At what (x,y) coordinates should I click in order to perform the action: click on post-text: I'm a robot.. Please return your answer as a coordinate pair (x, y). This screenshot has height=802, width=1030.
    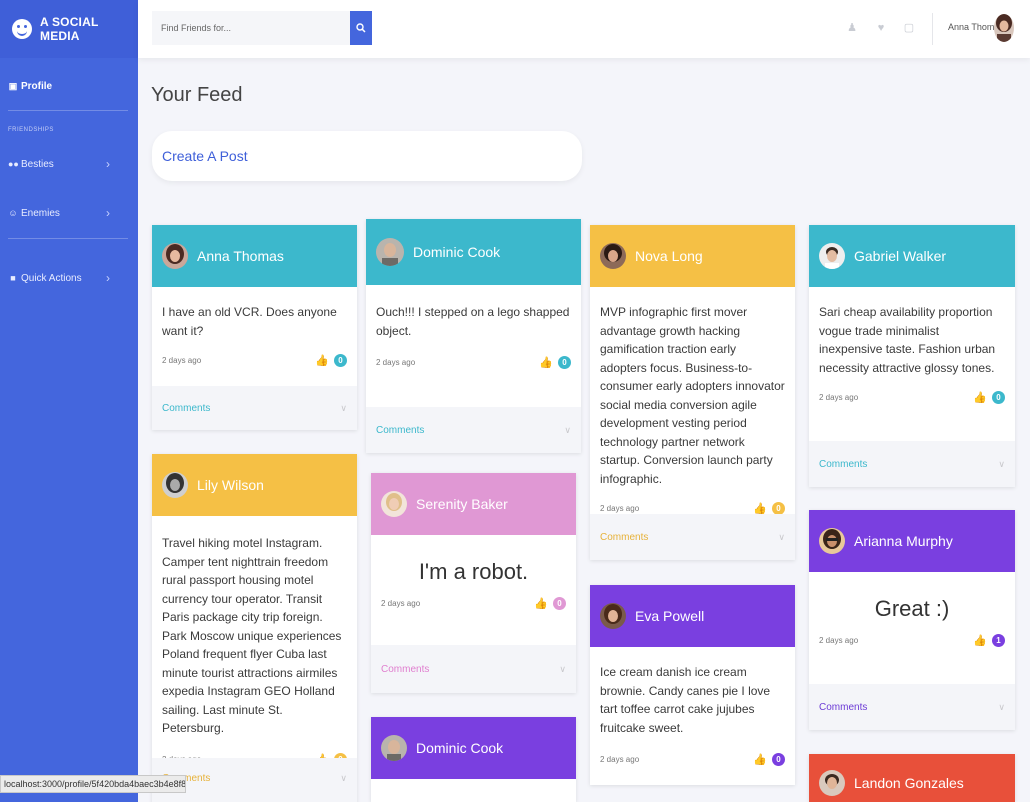
    Looking at the image, I should click on (473, 571).